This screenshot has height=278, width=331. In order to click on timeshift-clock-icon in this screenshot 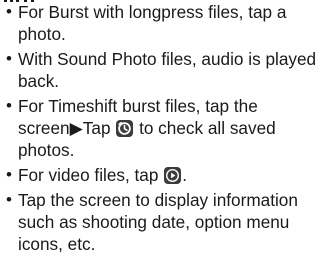, I will do `click(125, 128)`.